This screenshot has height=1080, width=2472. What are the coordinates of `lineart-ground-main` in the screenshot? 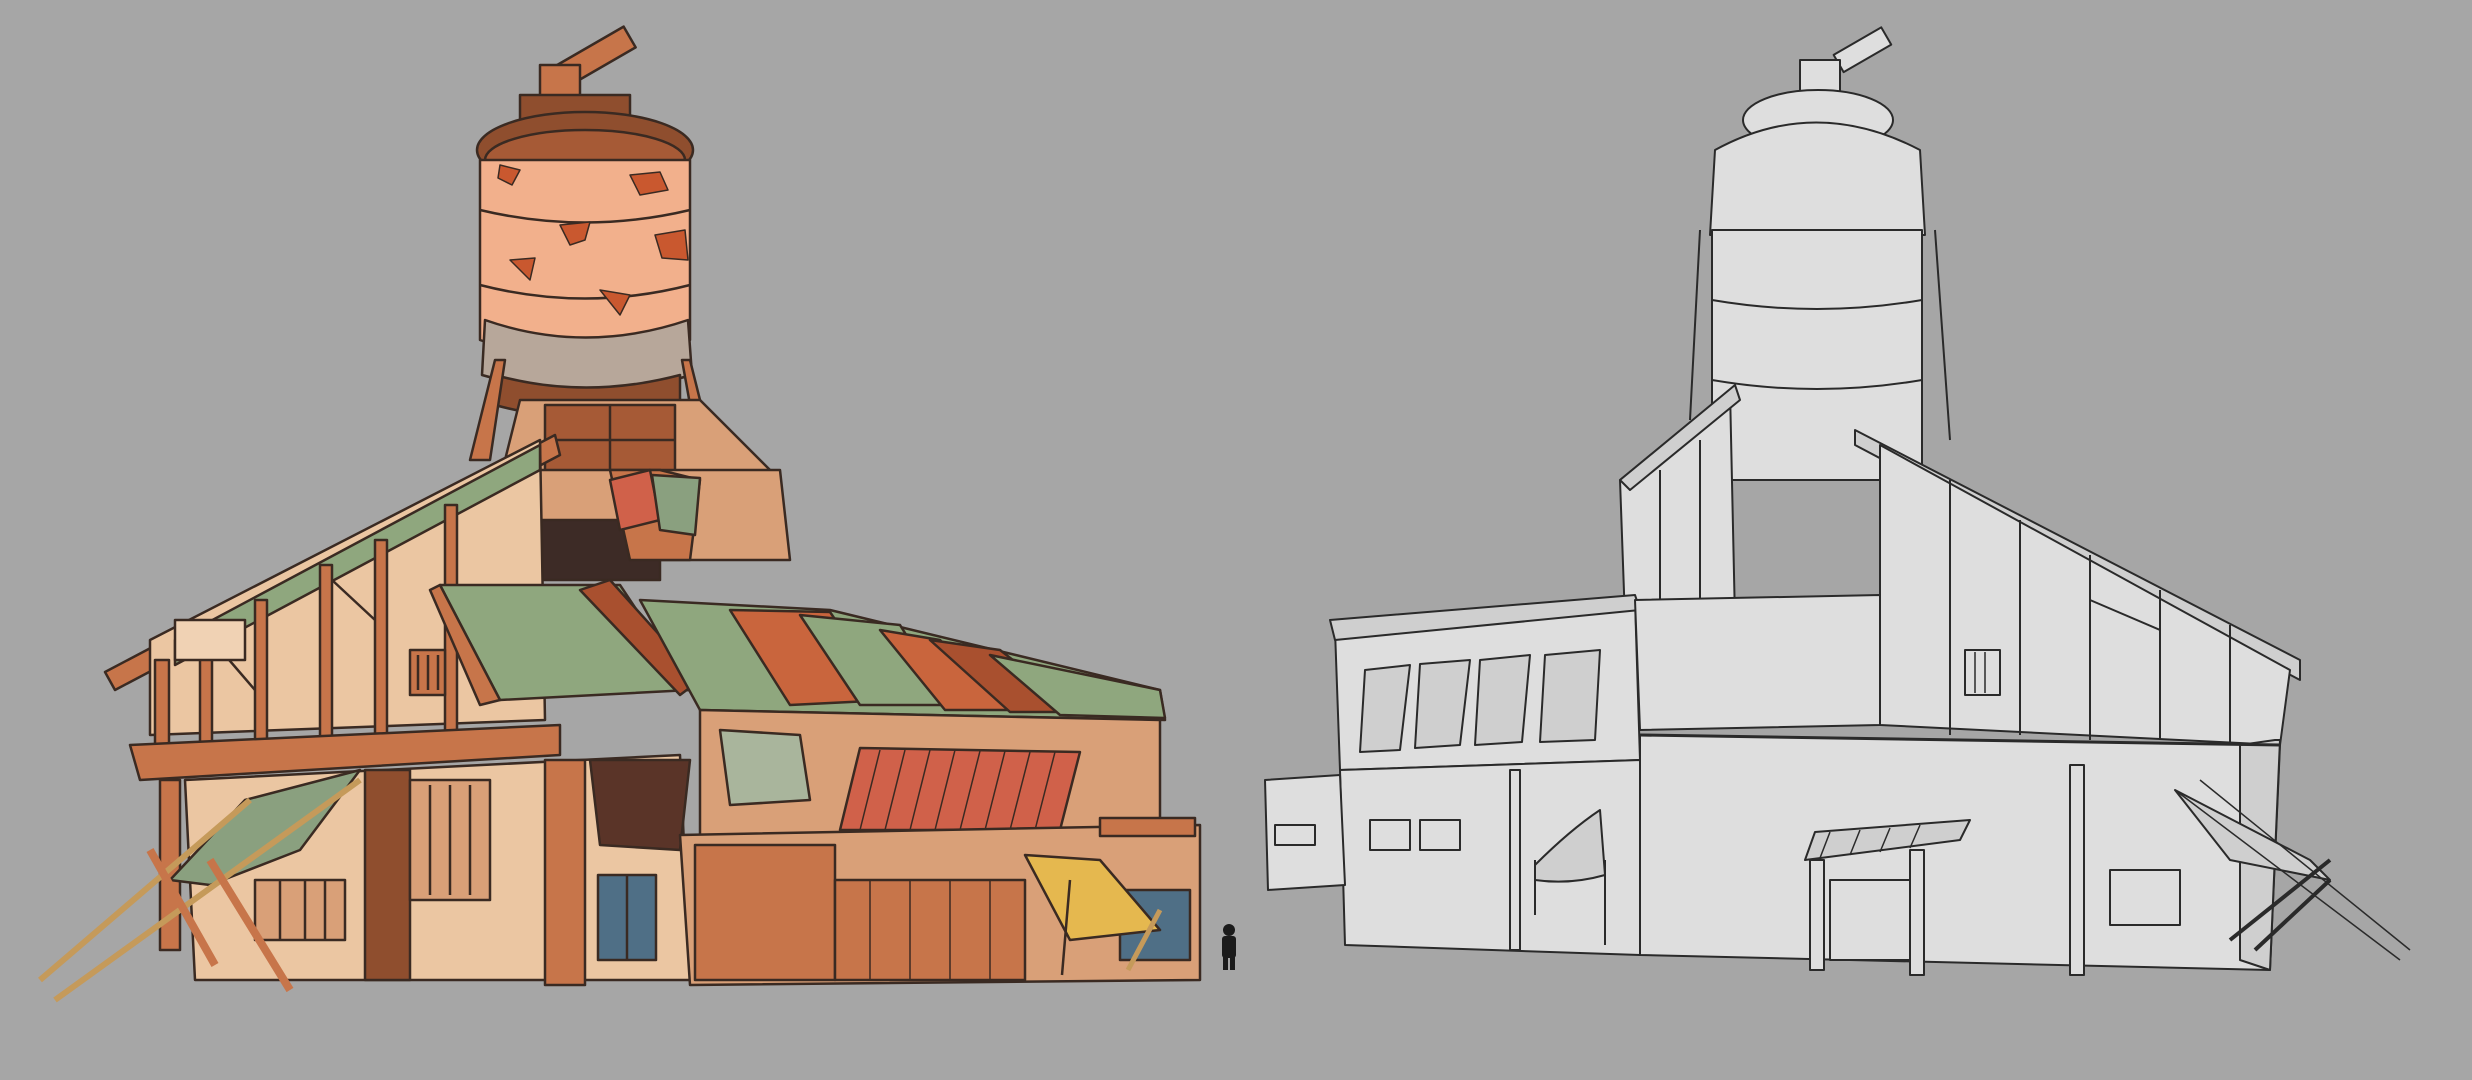 It's located at (1960, 852).